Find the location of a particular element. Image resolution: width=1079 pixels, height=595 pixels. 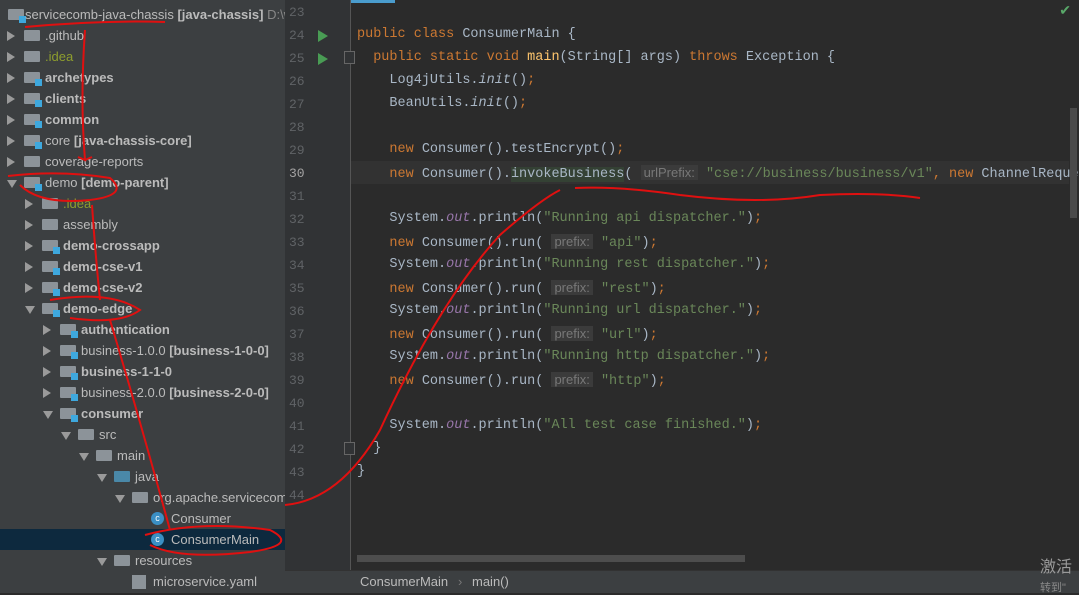

line-number: 44 is located at coordinates (297, 495).